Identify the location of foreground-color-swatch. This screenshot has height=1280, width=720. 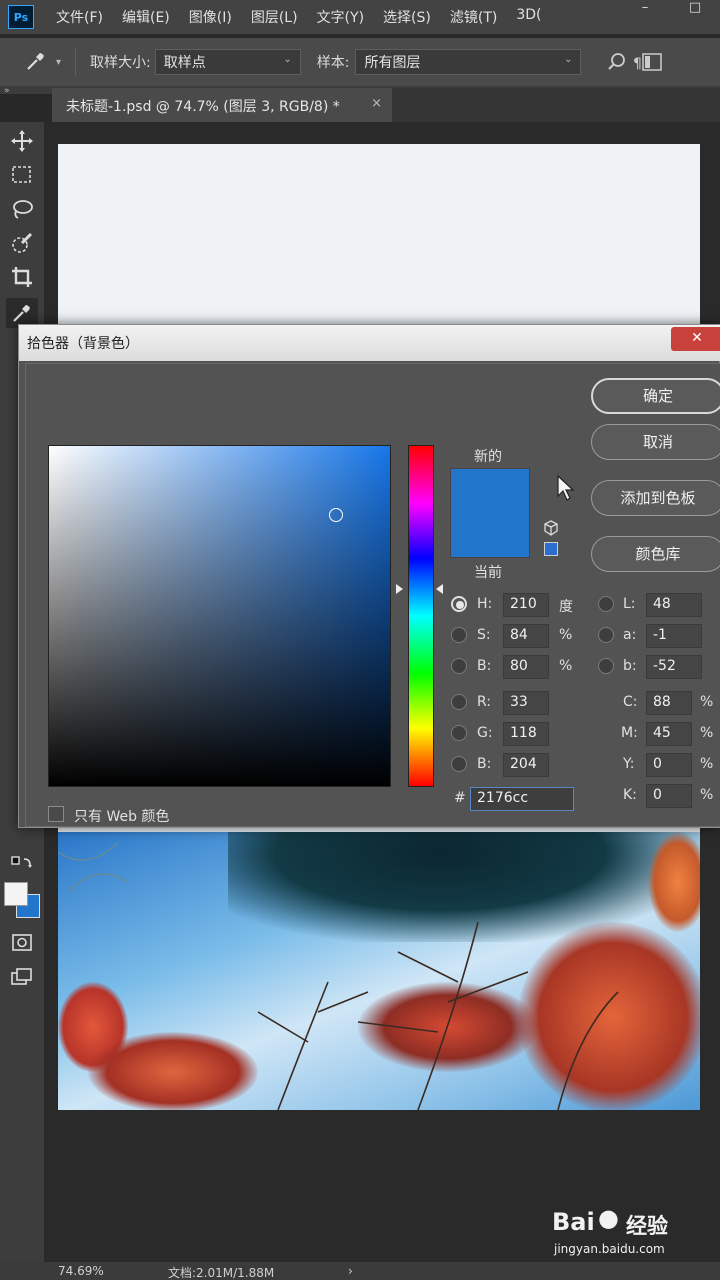
(16, 894).